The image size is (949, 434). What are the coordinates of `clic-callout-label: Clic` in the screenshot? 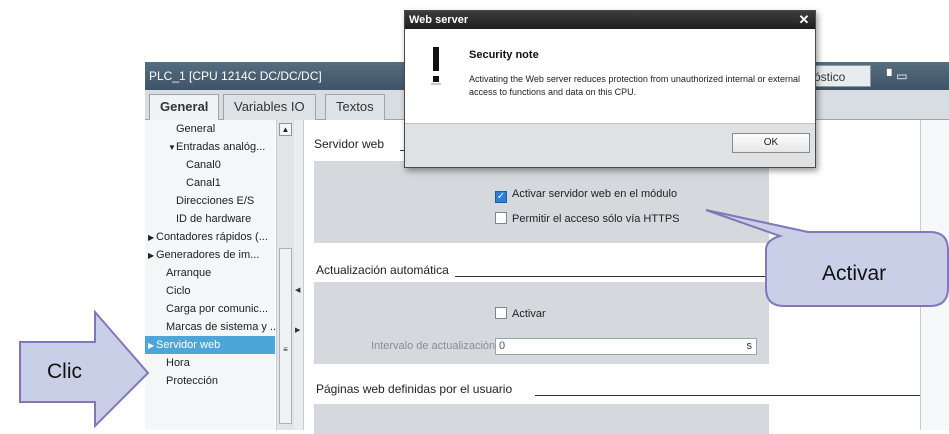 It's located at (64, 371).